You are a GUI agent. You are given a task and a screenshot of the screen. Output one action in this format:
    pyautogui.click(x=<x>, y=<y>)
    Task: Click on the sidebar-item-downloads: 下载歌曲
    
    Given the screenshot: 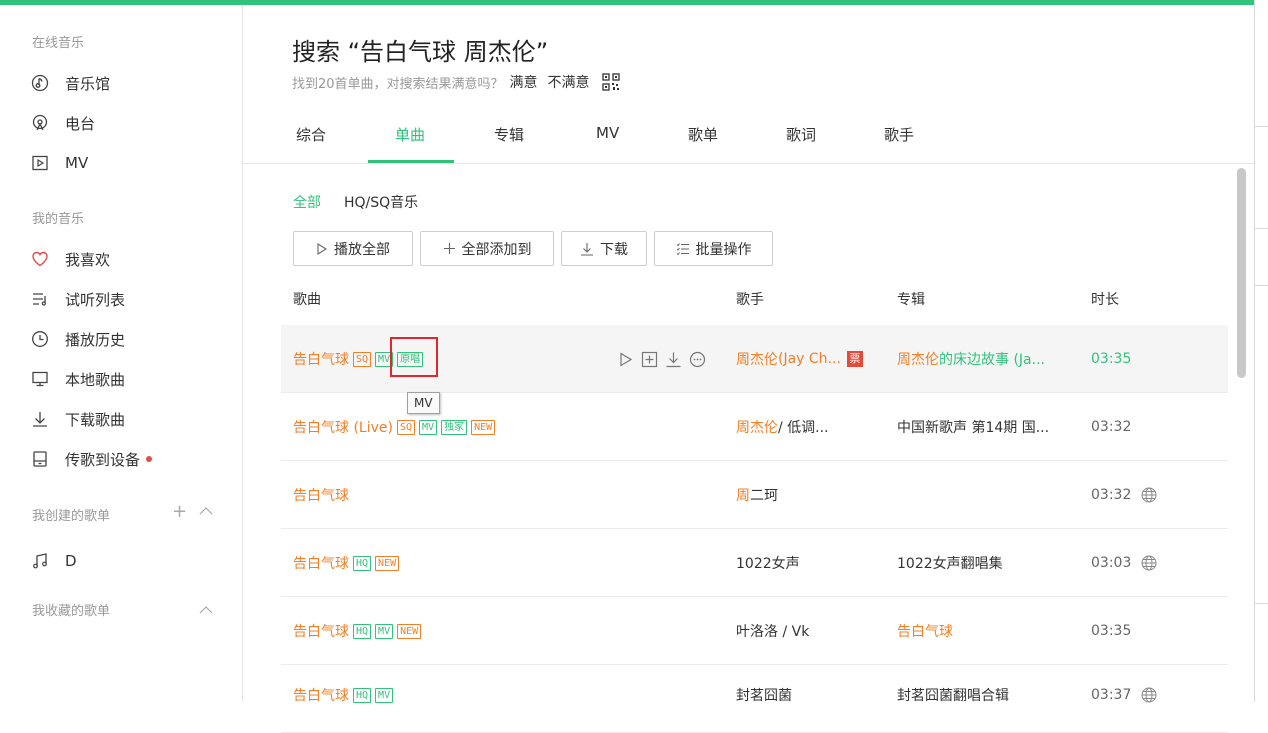 What is the action you would take?
    pyautogui.click(x=78, y=419)
    